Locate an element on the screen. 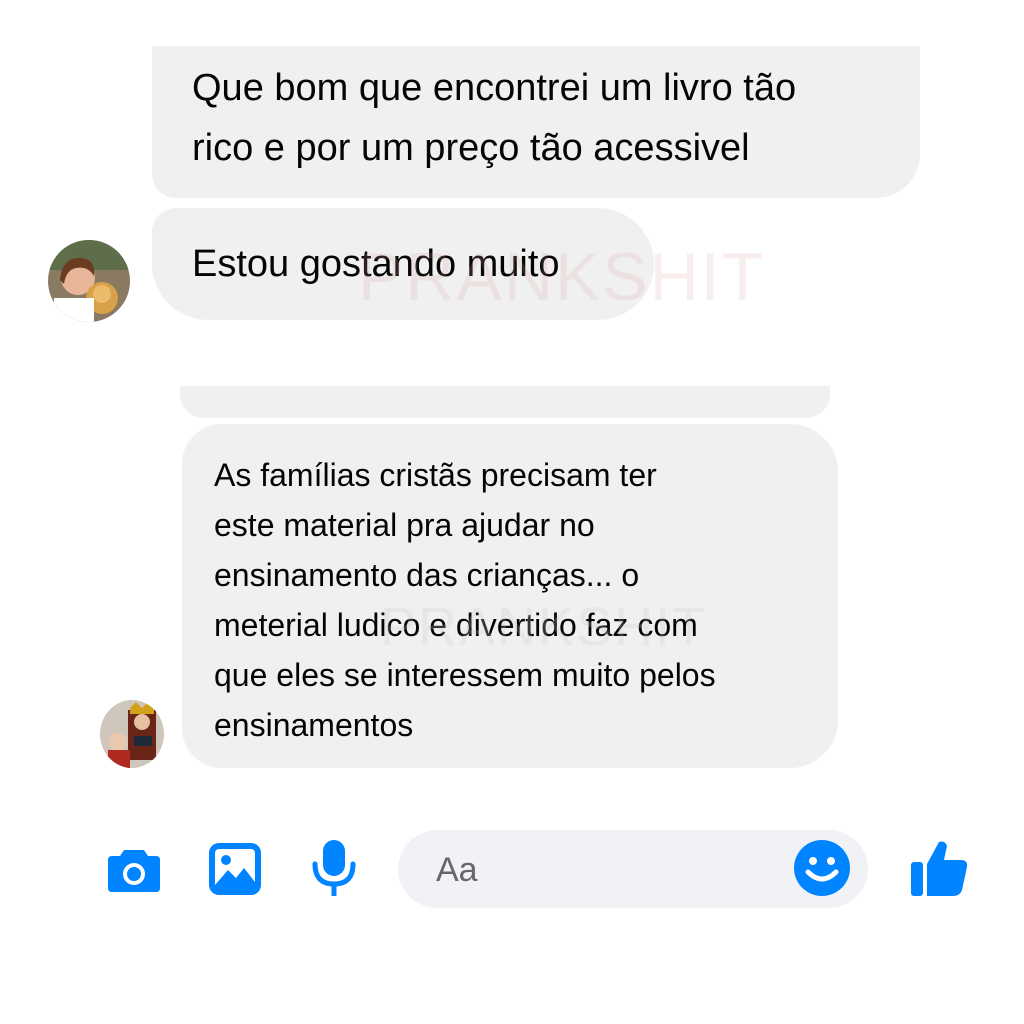 The height and width of the screenshot is (1024, 1024). image-button is located at coordinates (235, 869).